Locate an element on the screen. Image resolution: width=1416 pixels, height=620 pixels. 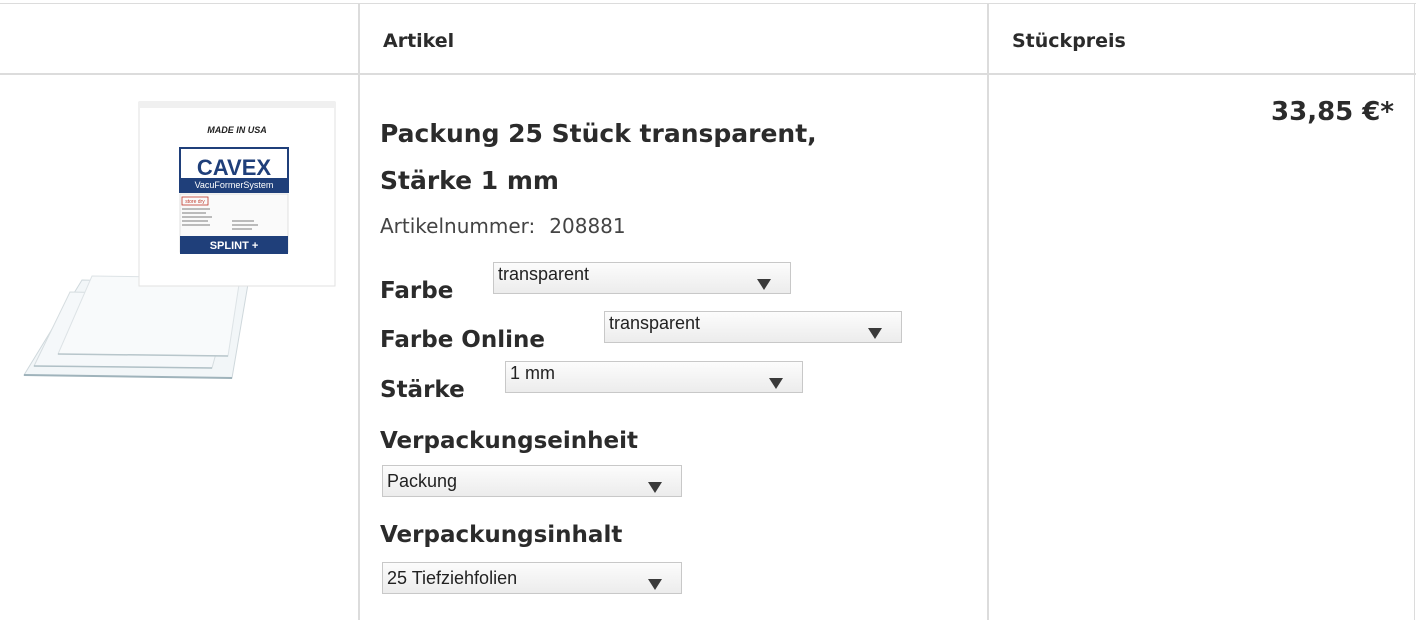
foil-sheets is located at coordinates (136, 327).